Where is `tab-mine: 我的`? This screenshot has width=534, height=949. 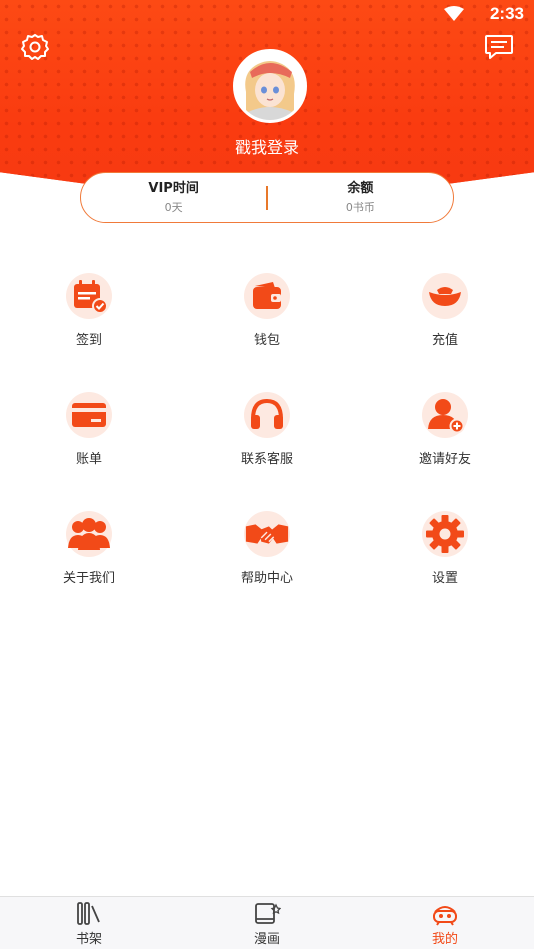 tab-mine: 我的 is located at coordinates (445, 923).